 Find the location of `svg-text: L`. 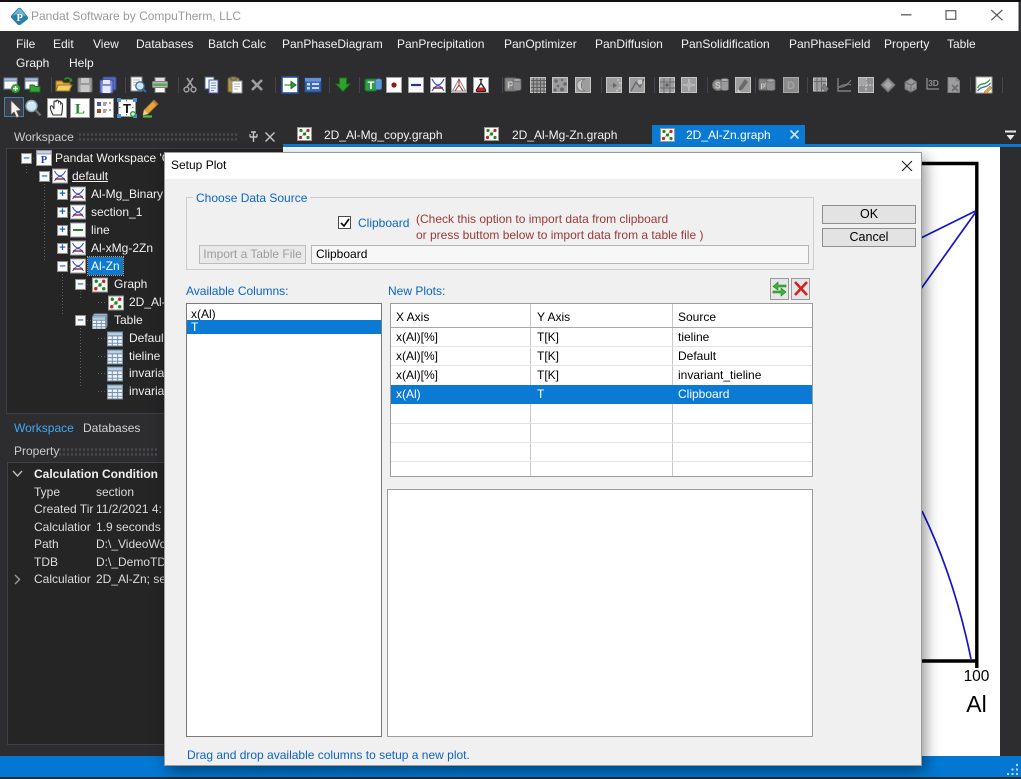

svg-text: L is located at coordinates (80, 110).